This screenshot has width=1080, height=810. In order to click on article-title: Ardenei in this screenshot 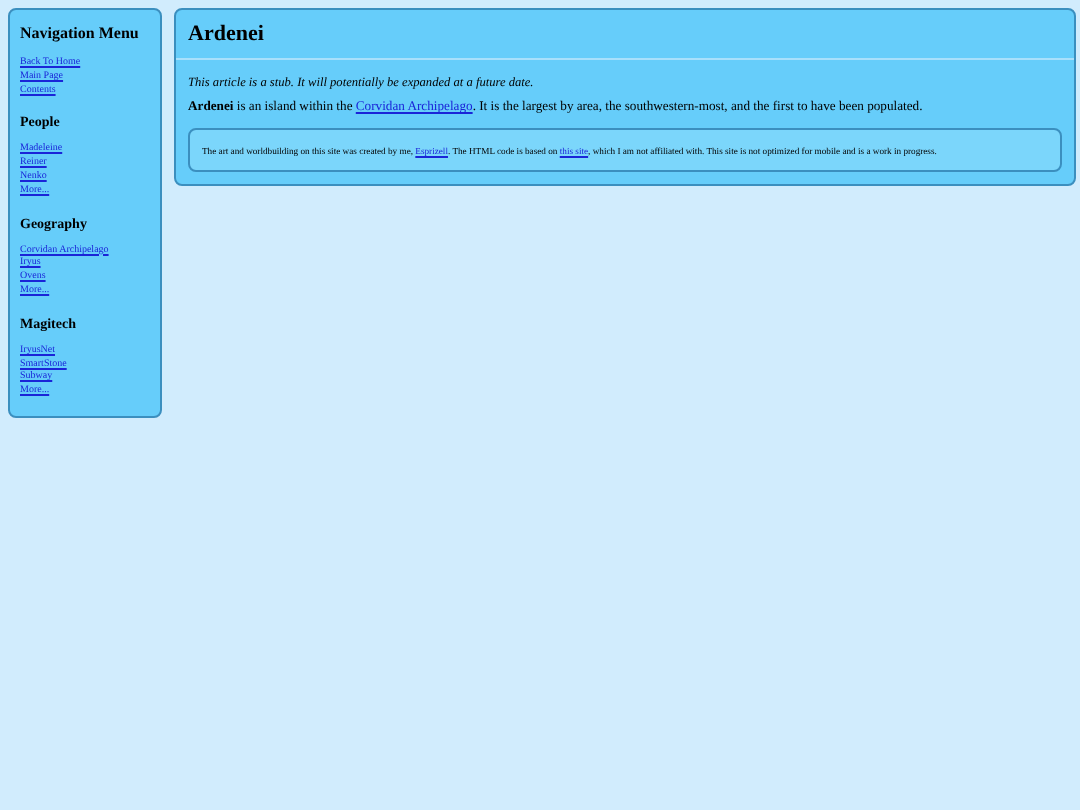, I will do `click(227, 34)`.